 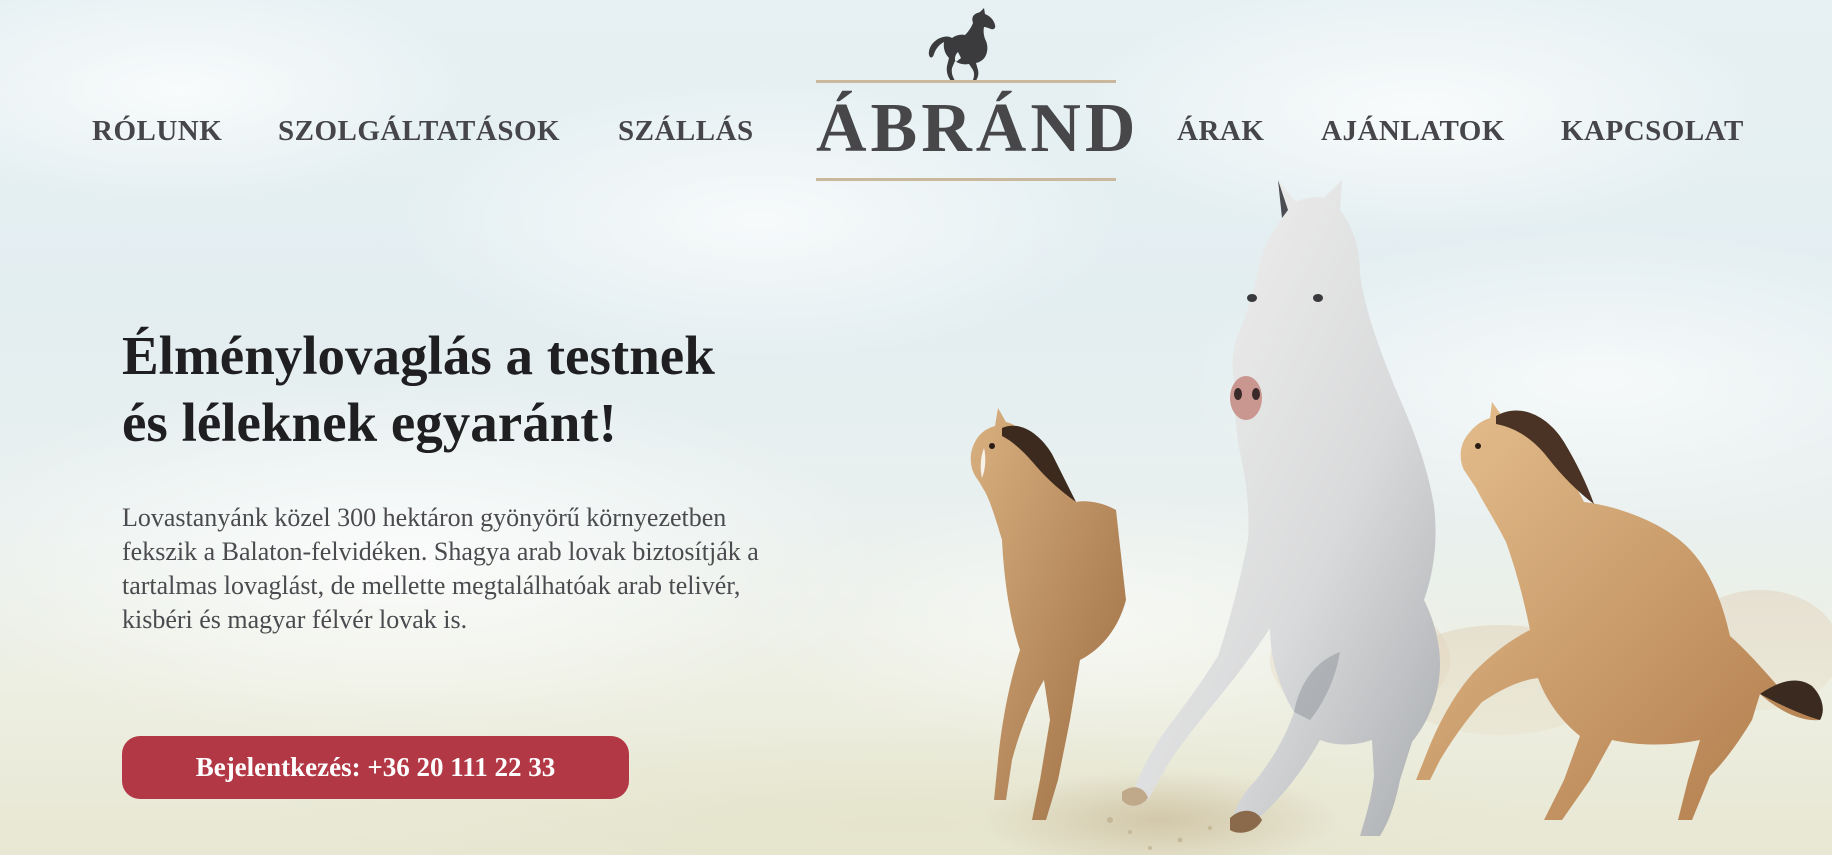 I want to click on booking-phone-button: Bejelentkezés: +36 20 111 22 33, so click(x=375, y=767).